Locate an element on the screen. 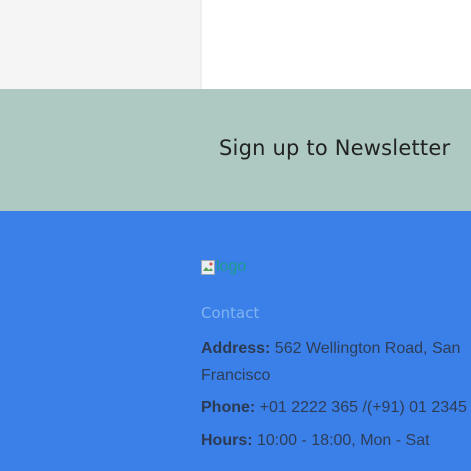 The height and width of the screenshot is (471, 471). phone-line: Phone: +01 2222 365 /(+91) 01 2345 is located at coordinates (334, 407).